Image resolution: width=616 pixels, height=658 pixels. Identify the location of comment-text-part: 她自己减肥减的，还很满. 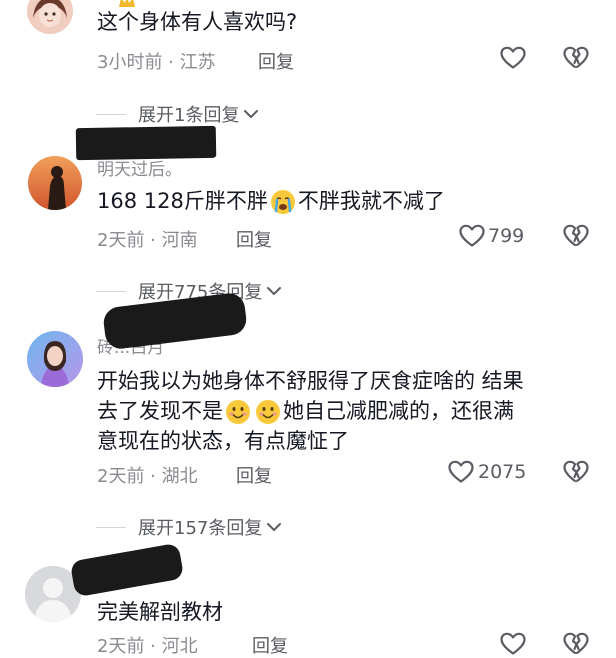
(398, 411).